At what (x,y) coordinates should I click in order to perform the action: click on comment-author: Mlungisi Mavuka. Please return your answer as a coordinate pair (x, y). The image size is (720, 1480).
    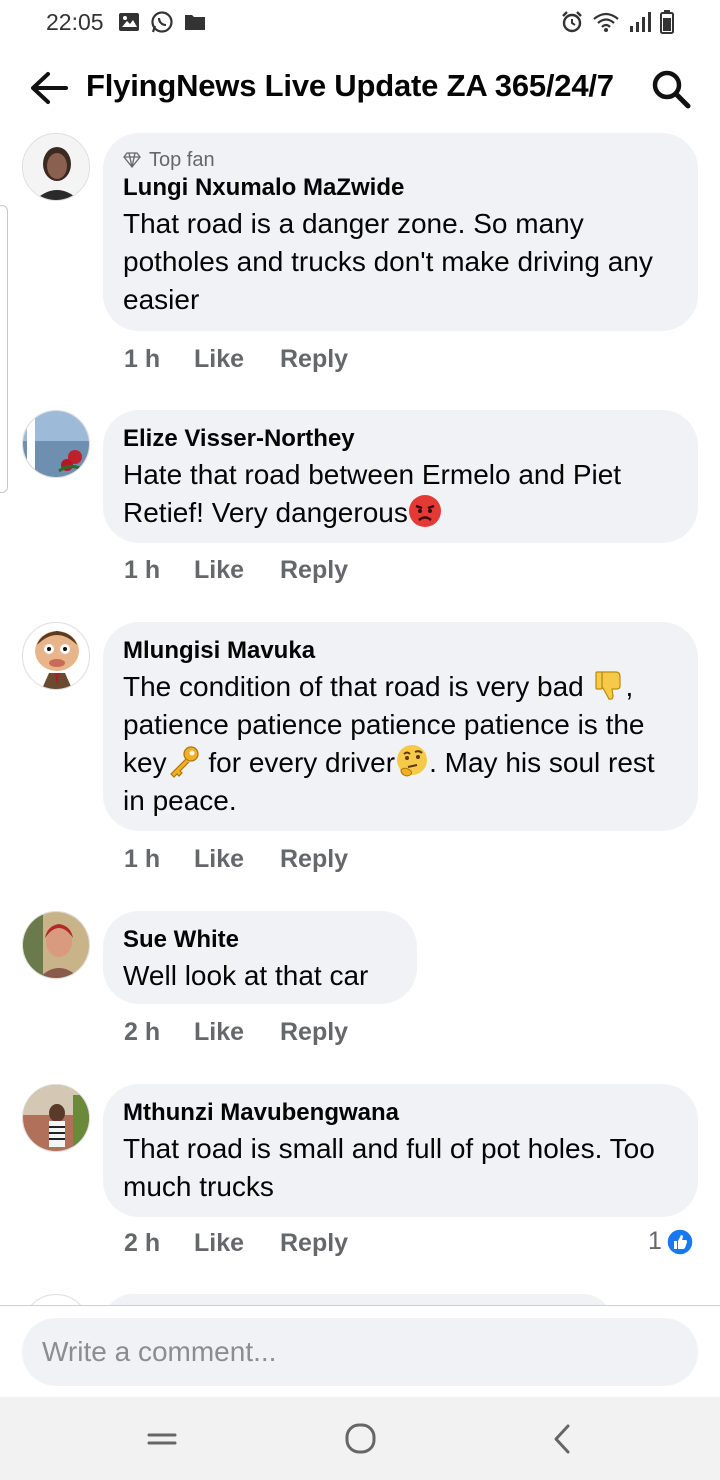
    Looking at the image, I should click on (400, 651).